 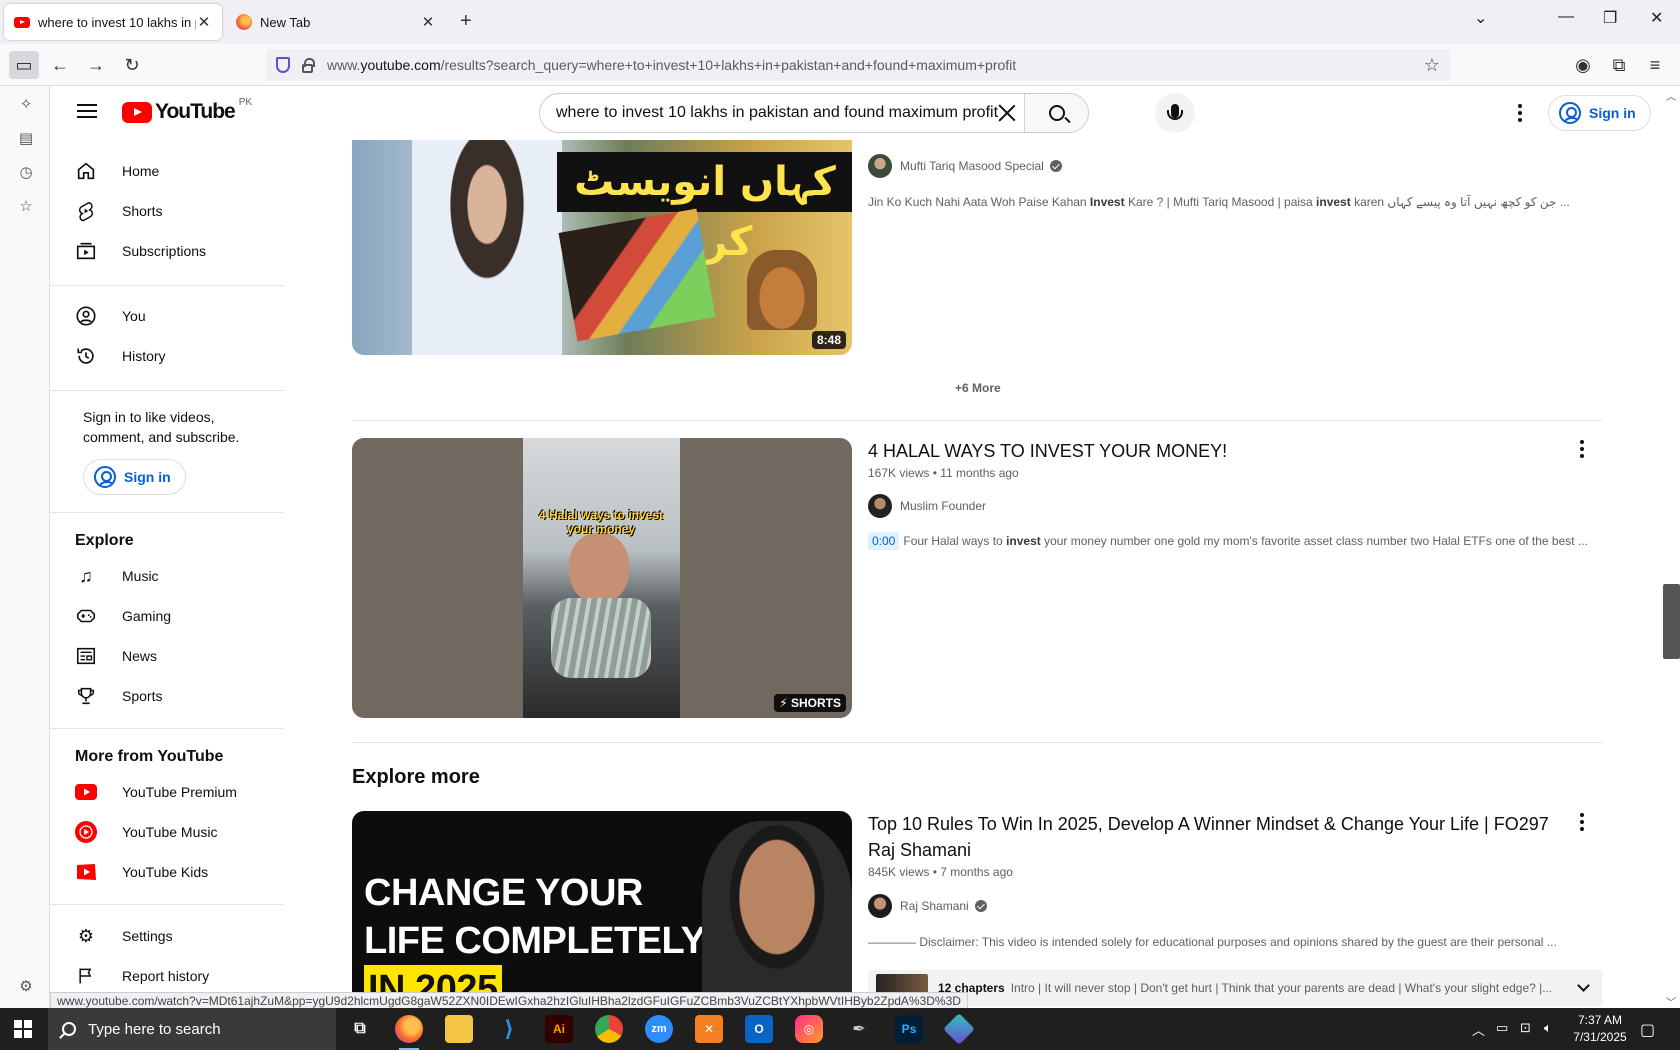 I want to click on close-window-icon: ✕, so click(x=1656, y=18).